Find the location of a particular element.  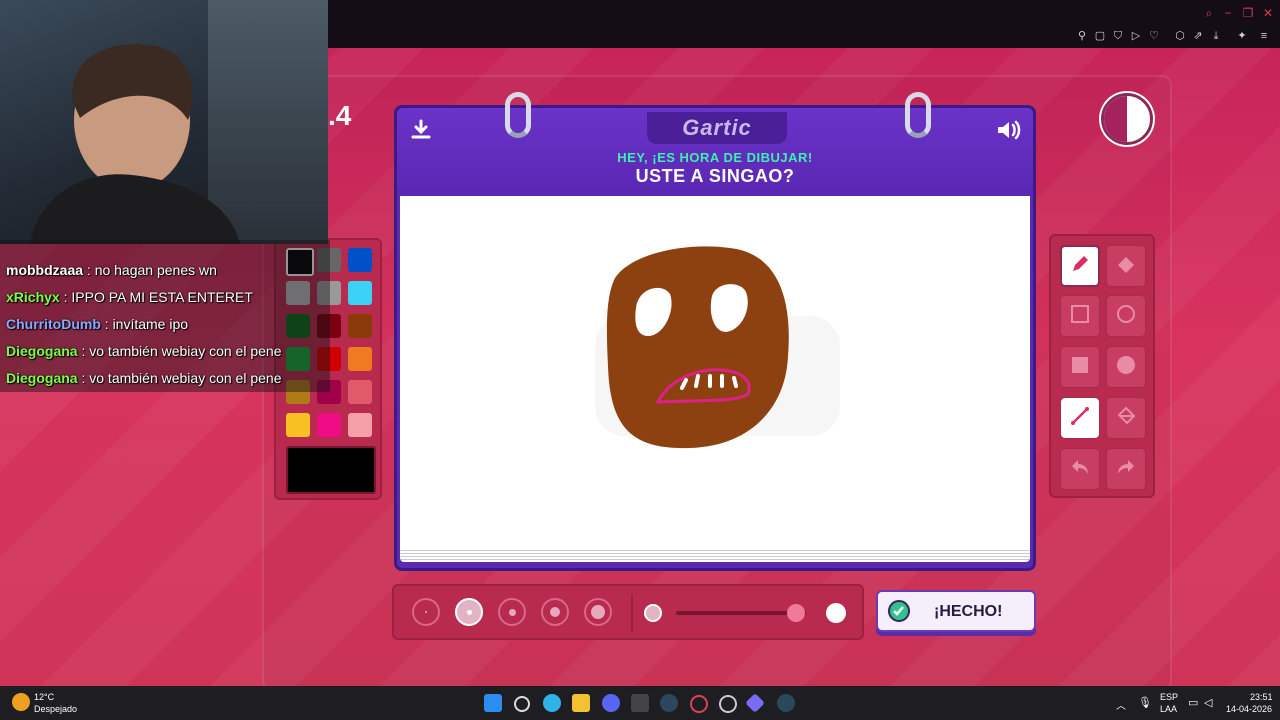

maximize-button: ❐ is located at coordinates (1248, 13).